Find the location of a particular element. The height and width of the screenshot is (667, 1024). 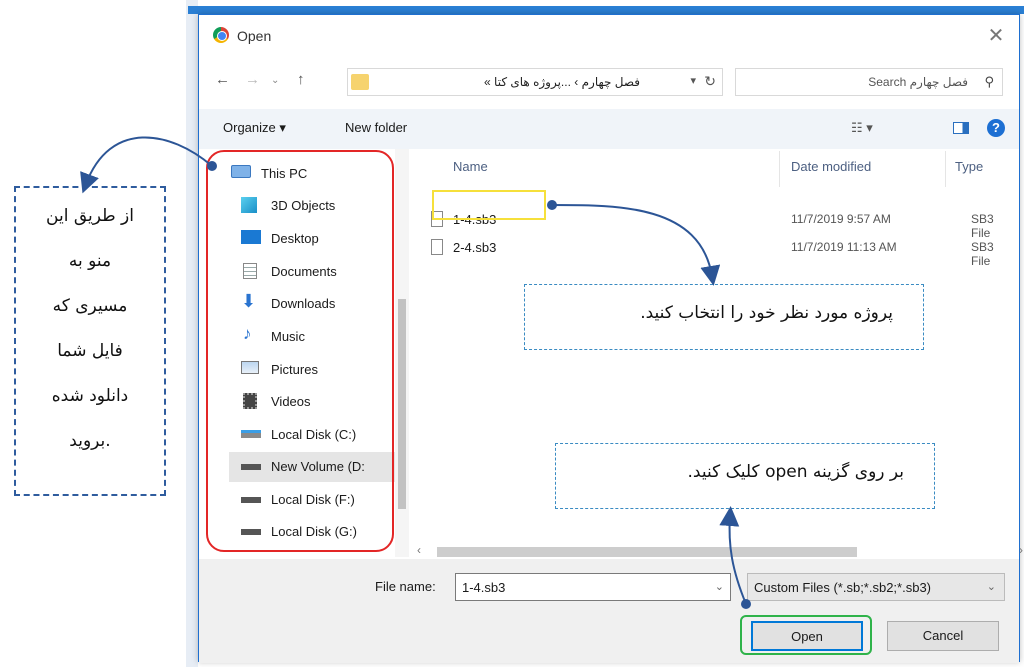

search-icon: ⚲ is located at coordinates (989, 81).